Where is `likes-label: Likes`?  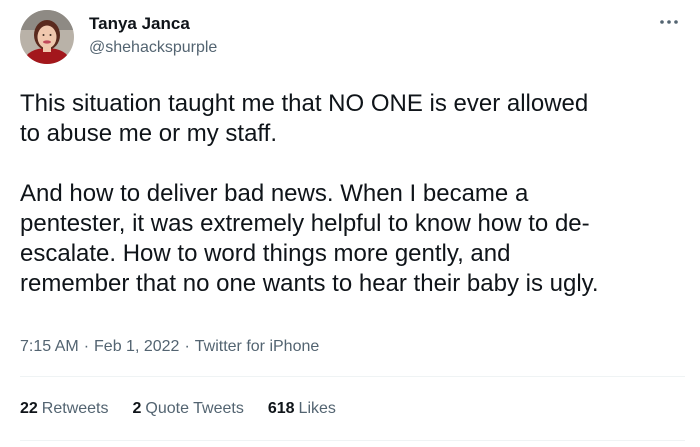
likes-label: Likes is located at coordinates (317, 408).